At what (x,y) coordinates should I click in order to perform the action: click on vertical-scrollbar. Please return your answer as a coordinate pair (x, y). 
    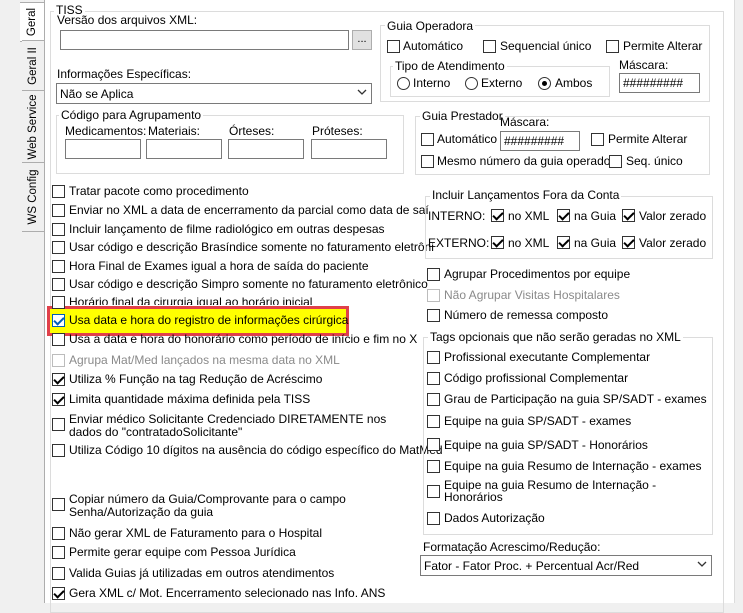
    Looking at the image, I should click on (738, 301).